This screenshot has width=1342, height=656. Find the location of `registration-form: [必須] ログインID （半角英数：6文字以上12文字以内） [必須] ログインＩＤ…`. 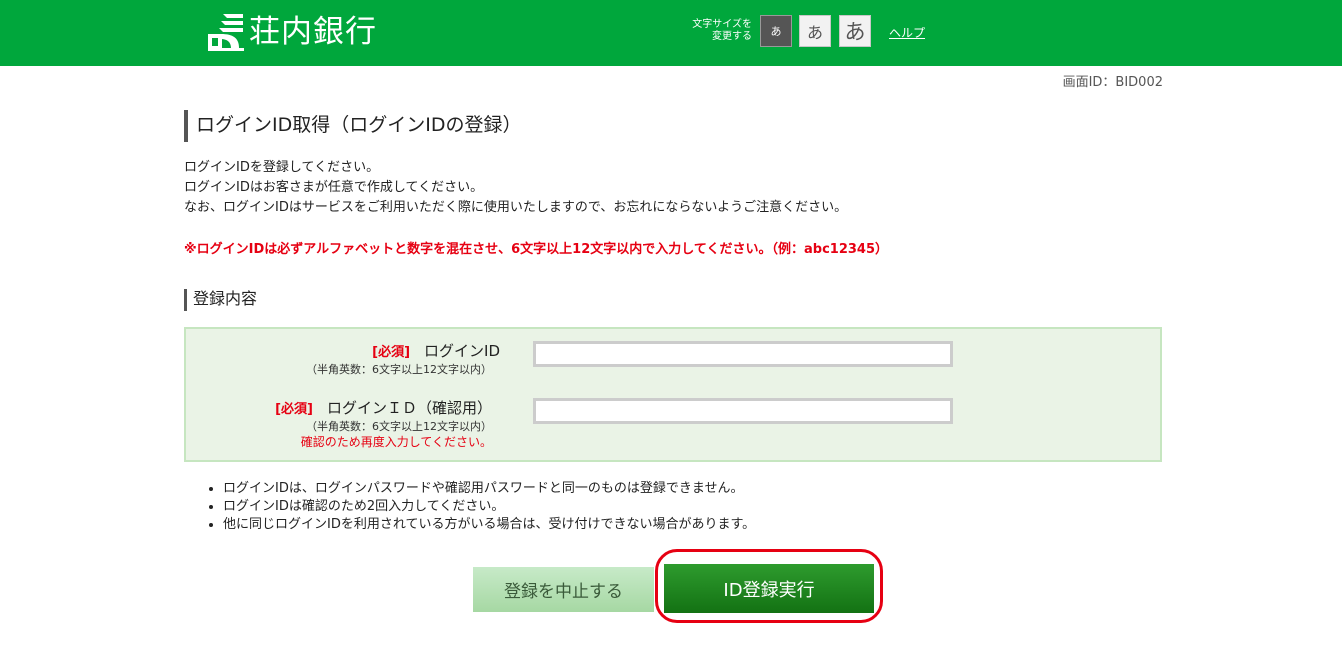

registration-form: [必須] ログインID （半角英数：6文字以上12文字以内） [必須] ログインＩＤ… is located at coordinates (673, 394).